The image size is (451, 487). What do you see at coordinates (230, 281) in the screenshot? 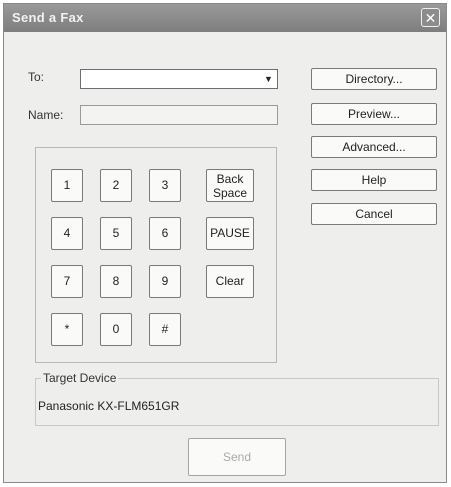
I see `clear-button: Clear` at bounding box center [230, 281].